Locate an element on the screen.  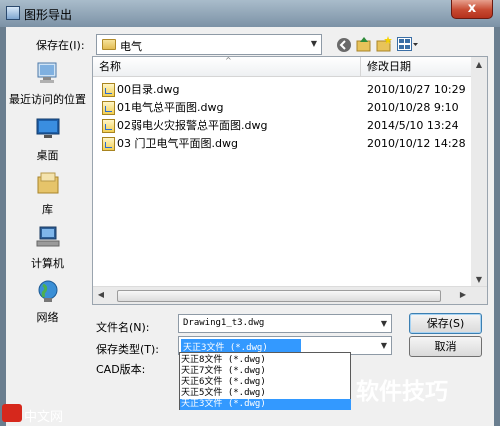
file-row: 01电气总平面图.dwg 2010/10/28 9:10 is located at coordinates (283, 108).